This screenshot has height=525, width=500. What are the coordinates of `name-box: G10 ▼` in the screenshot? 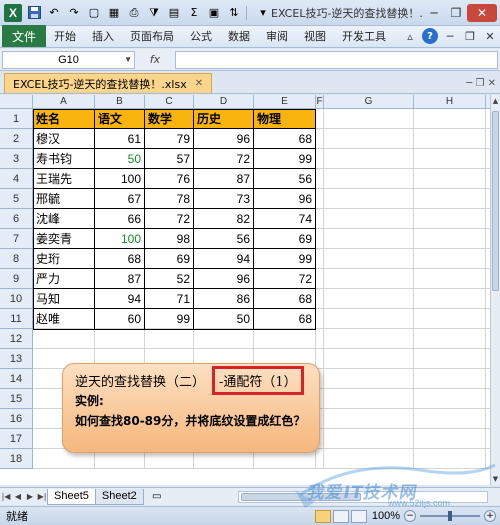 It's located at (68, 59).